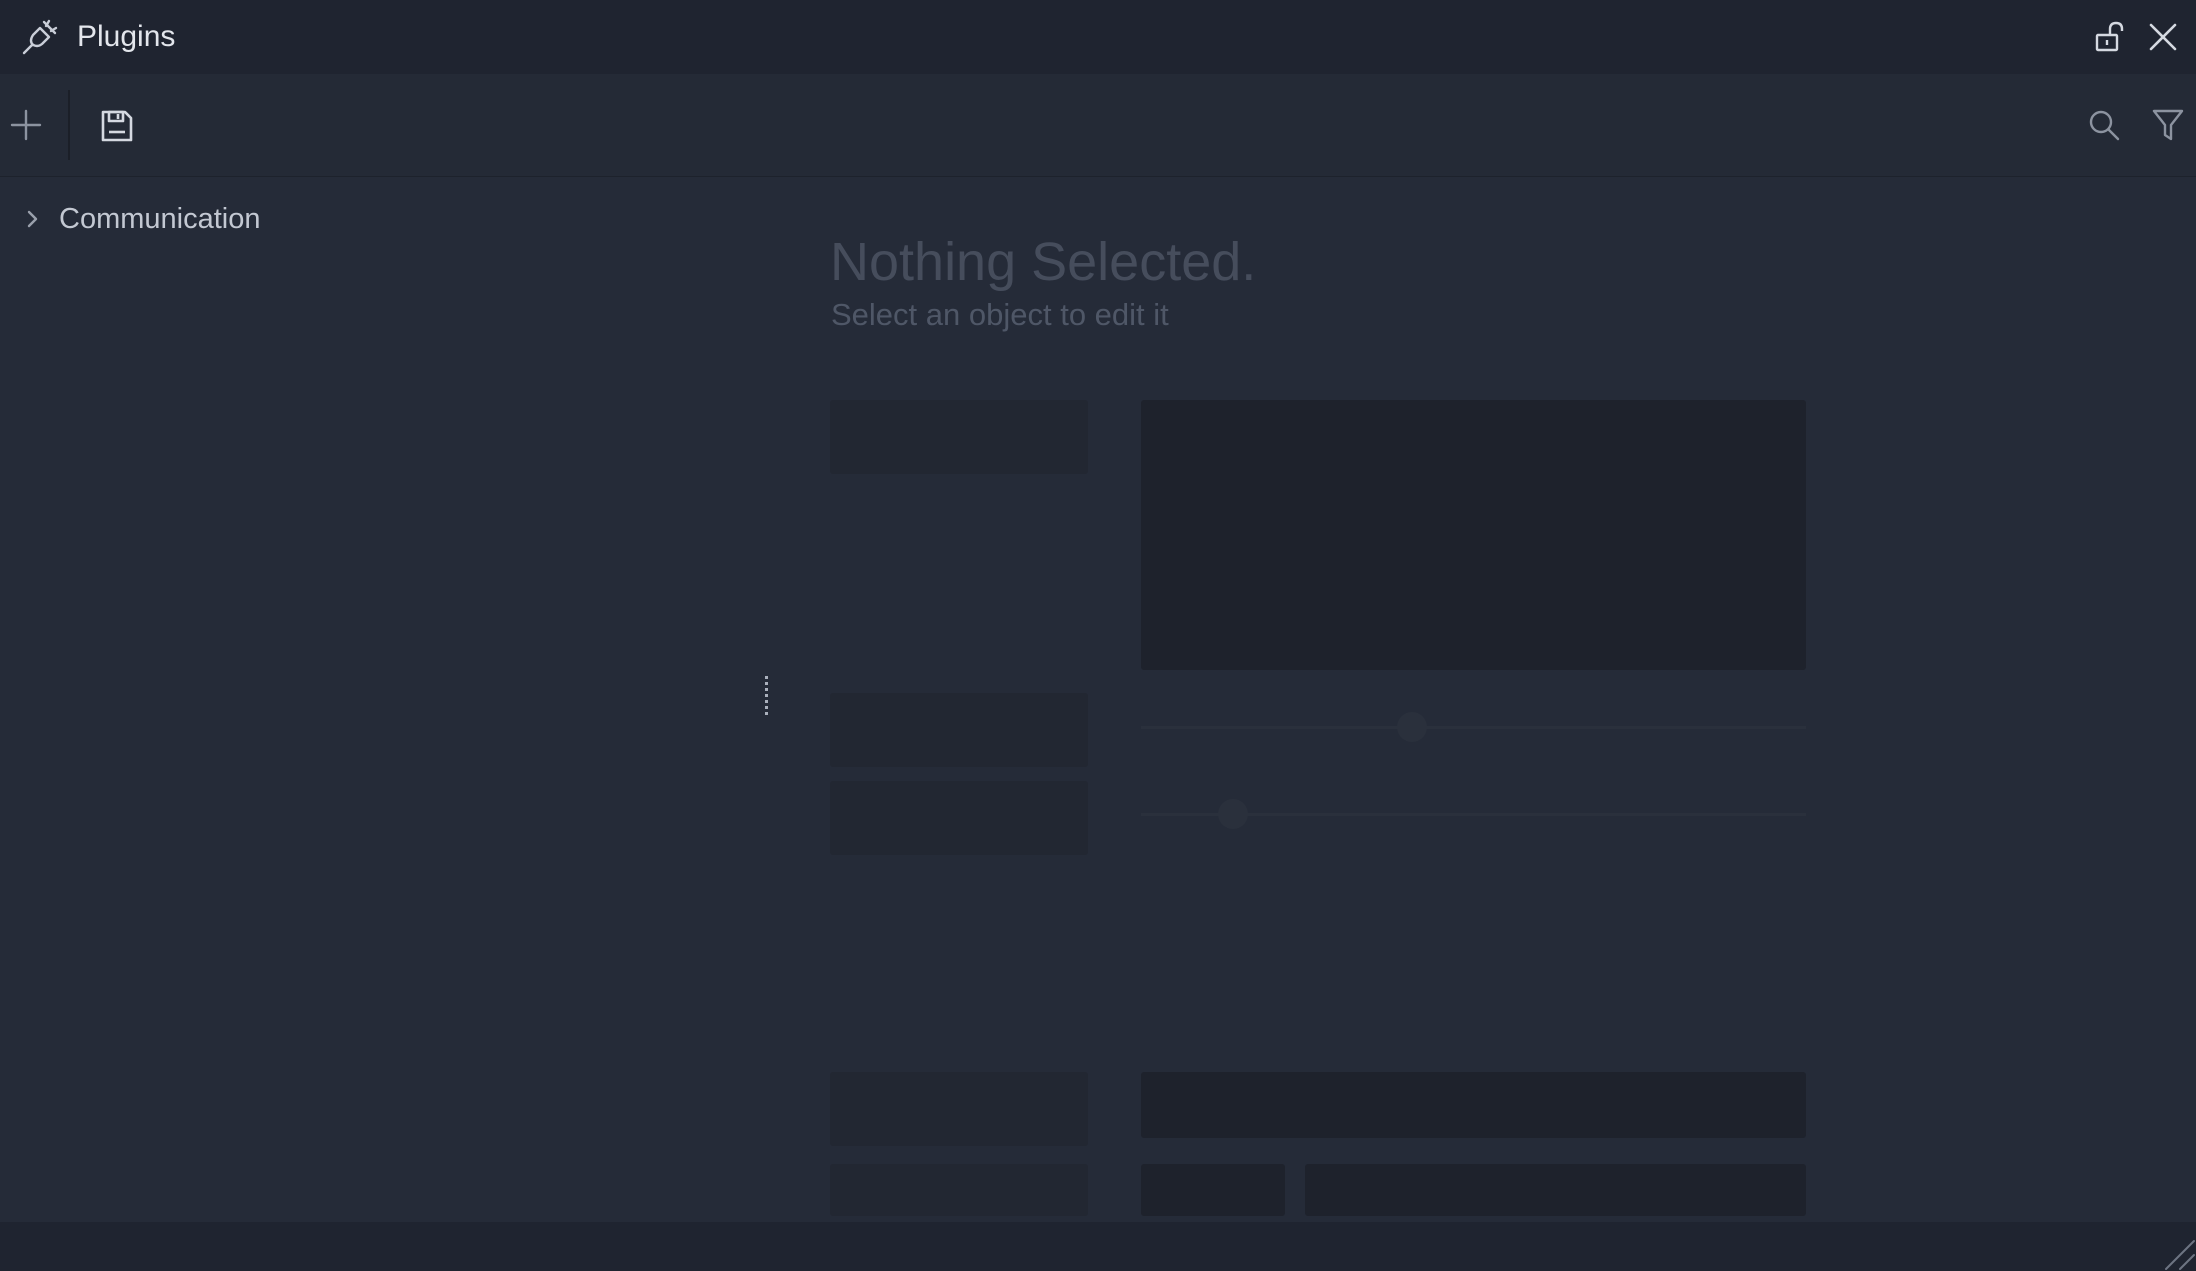 This screenshot has width=2196, height=1271. Describe the element at coordinates (126, 36) in the screenshot. I see `window-title: Plugins` at that location.